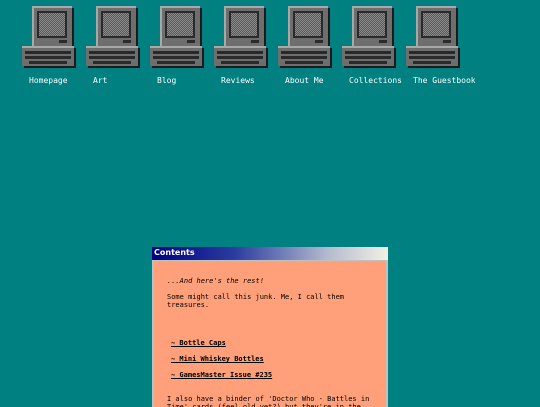 This screenshot has width=540, height=407. I want to click on nav-item-reviews: Reviews, so click(242, 49).